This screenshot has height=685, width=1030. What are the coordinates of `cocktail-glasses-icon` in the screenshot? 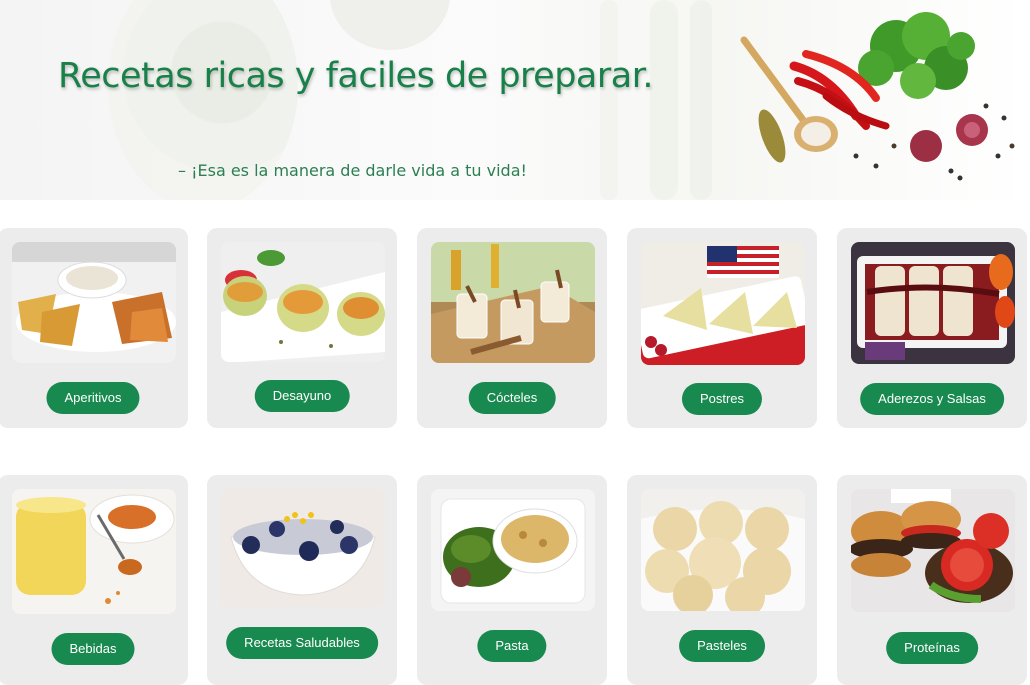 It's located at (513, 302).